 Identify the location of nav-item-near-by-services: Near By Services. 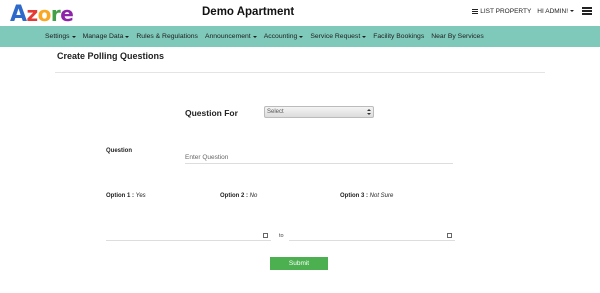
(457, 36).